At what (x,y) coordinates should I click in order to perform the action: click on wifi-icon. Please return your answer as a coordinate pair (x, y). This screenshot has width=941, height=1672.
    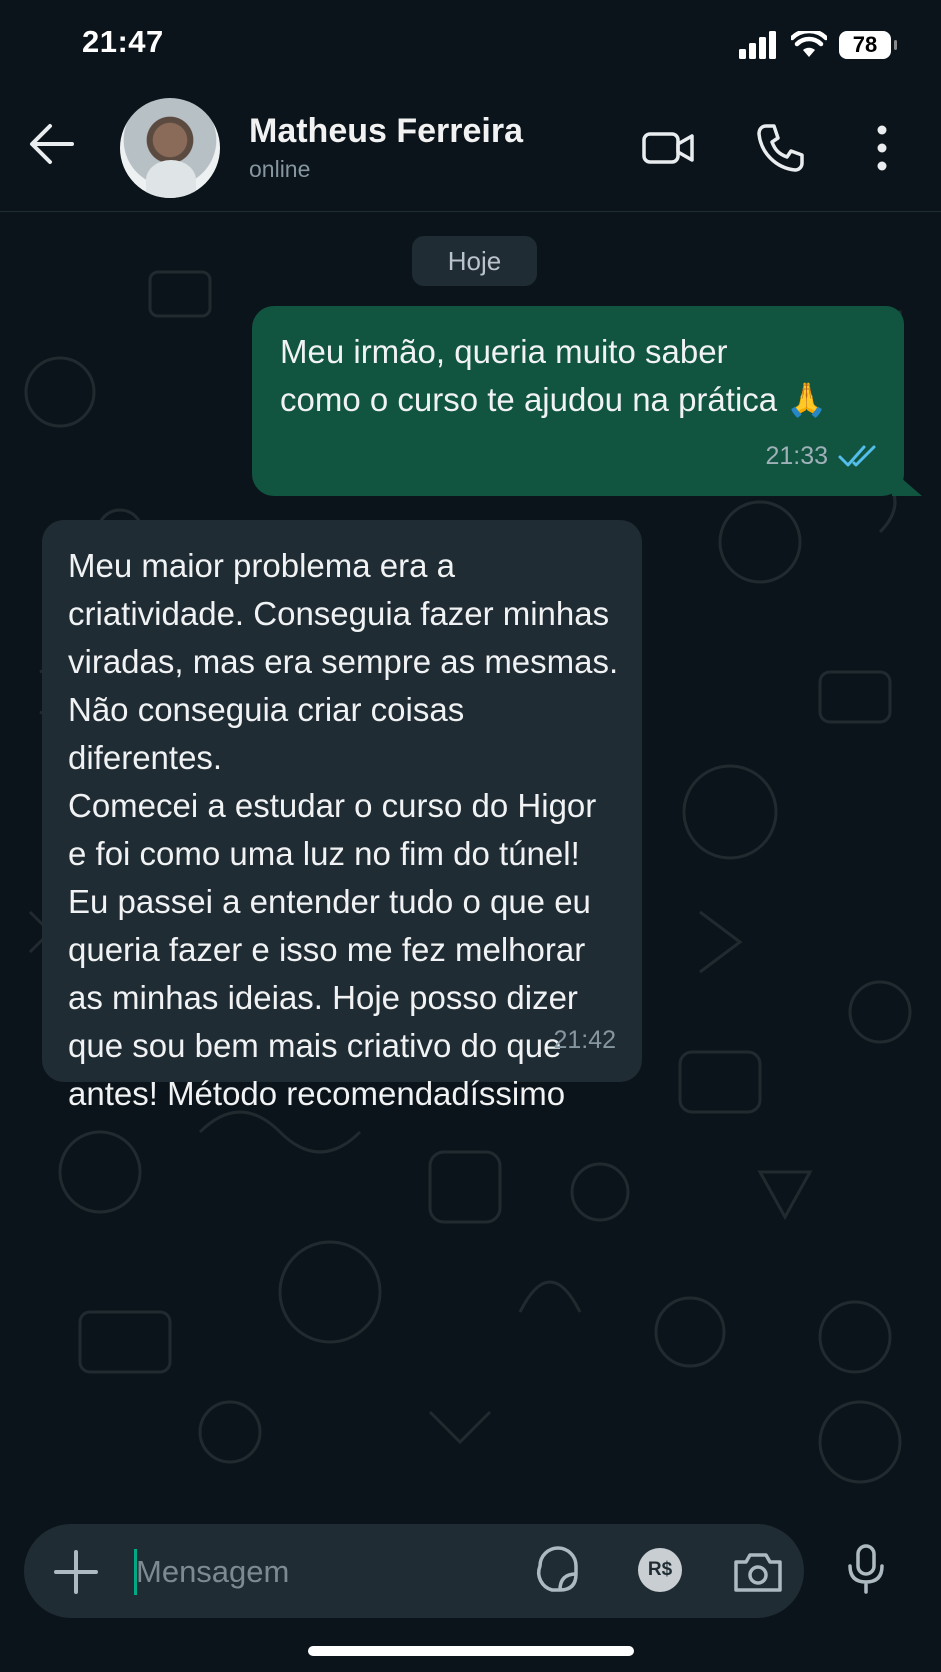
    Looking at the image, I should click on (809, 44).